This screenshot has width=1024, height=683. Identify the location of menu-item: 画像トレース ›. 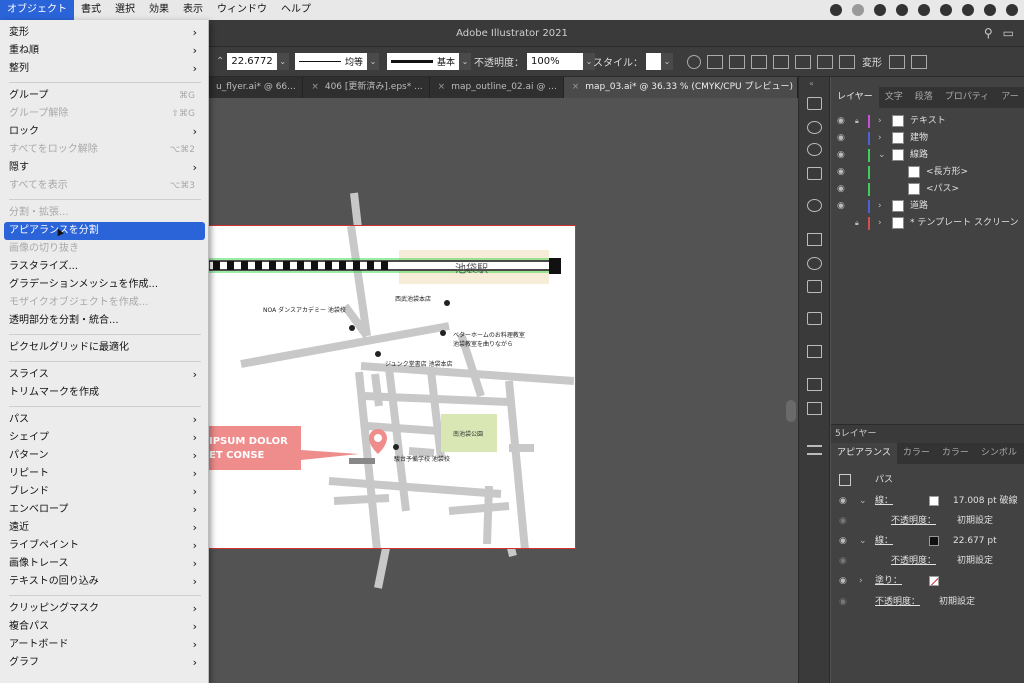
(104, 564).